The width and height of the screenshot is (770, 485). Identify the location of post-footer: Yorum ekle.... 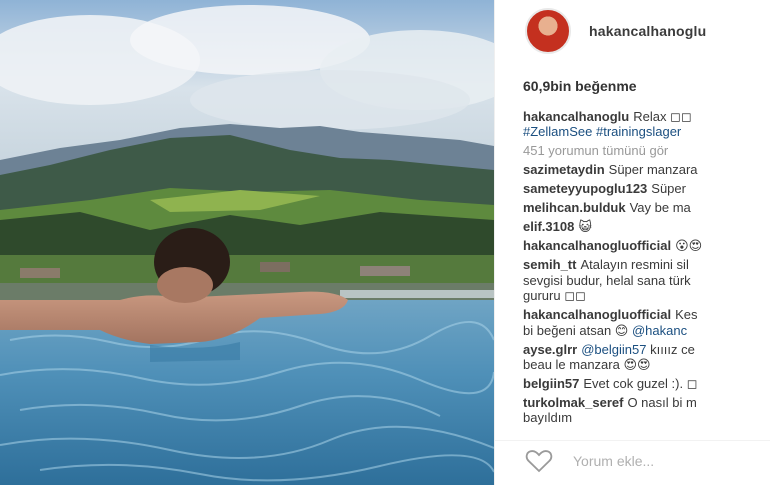
(632, 460).